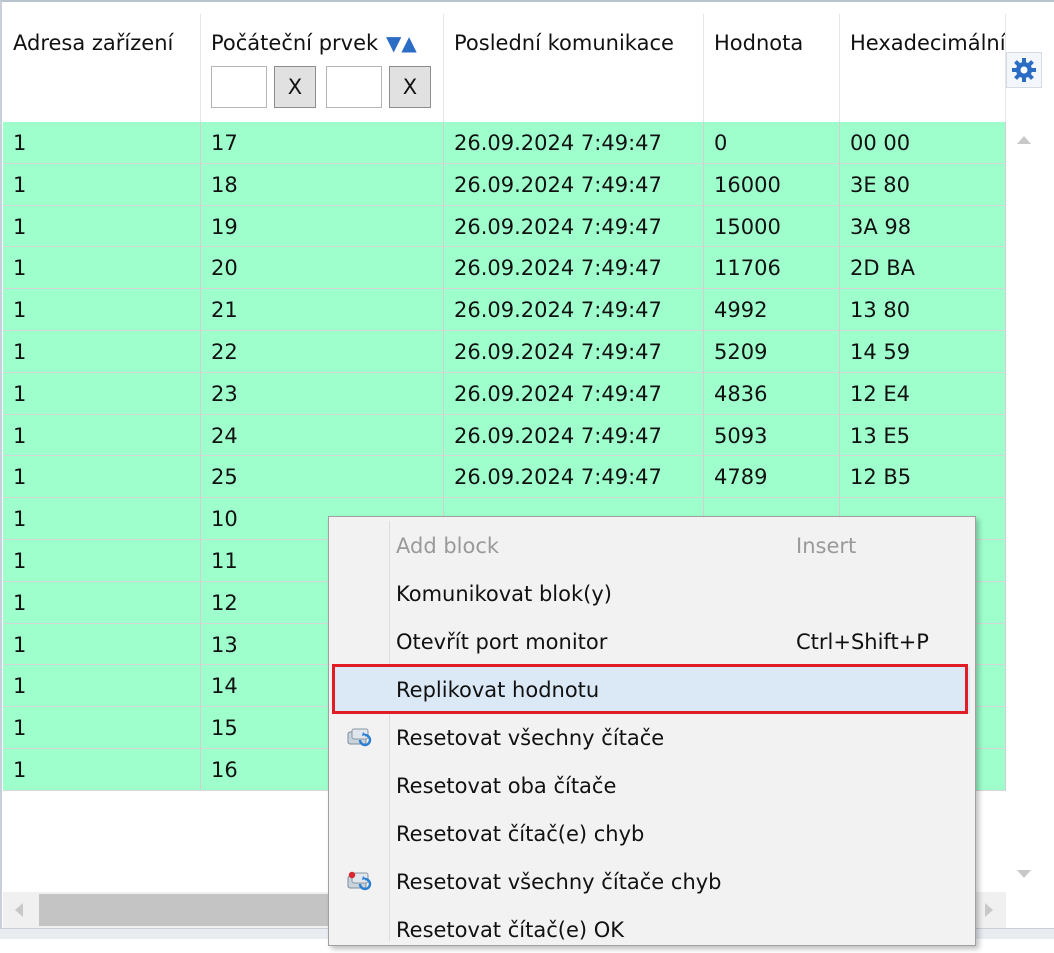 The width and height of the screenshot is (1054, 953). Describe the element at coordinates (574, 68) in the screenshot. I see `column-header-last-communication: Poslední komunikace` at that location.